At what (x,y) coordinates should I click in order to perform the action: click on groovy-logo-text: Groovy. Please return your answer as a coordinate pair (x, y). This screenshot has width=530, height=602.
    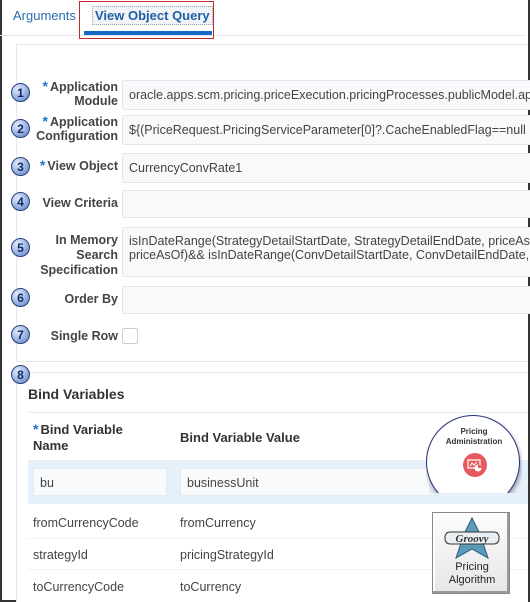
    Looking at the image, I should click on (472, 539).